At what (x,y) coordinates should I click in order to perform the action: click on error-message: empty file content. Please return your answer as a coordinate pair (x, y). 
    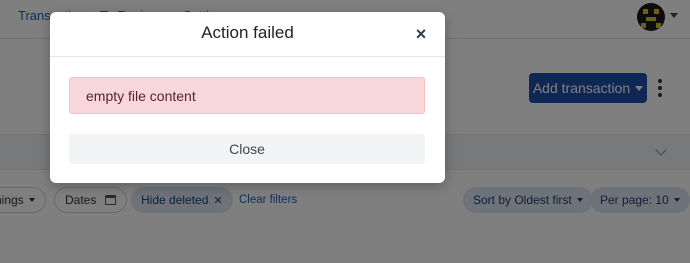
    Looking at the image, I should click on (141, 95).